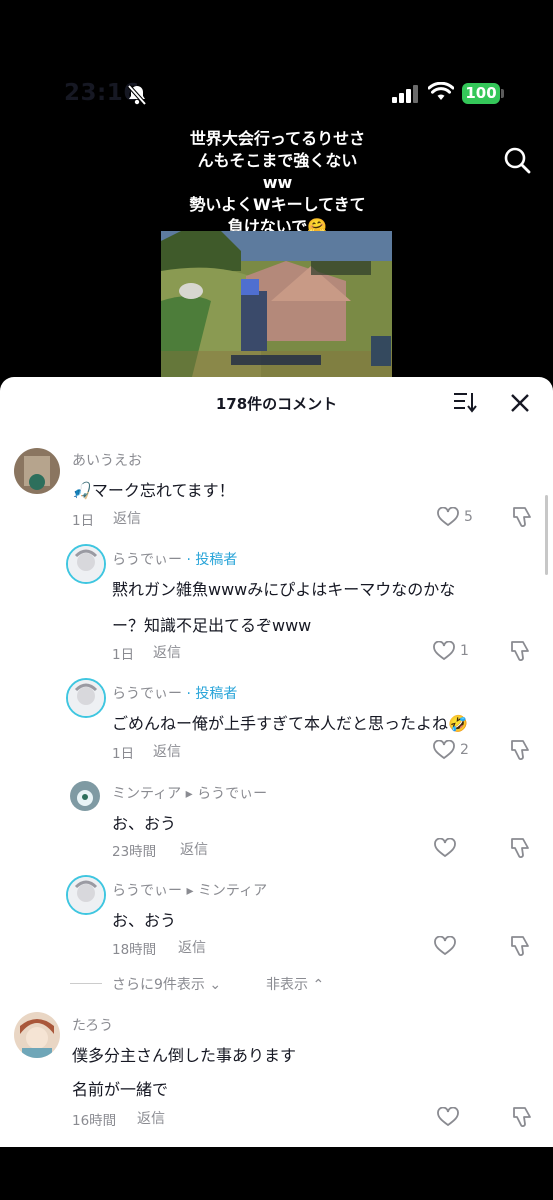  What do you see at coordinates (502, 93) in the screenshot?
I see `battery-tip` at bounding box center [502, 93].